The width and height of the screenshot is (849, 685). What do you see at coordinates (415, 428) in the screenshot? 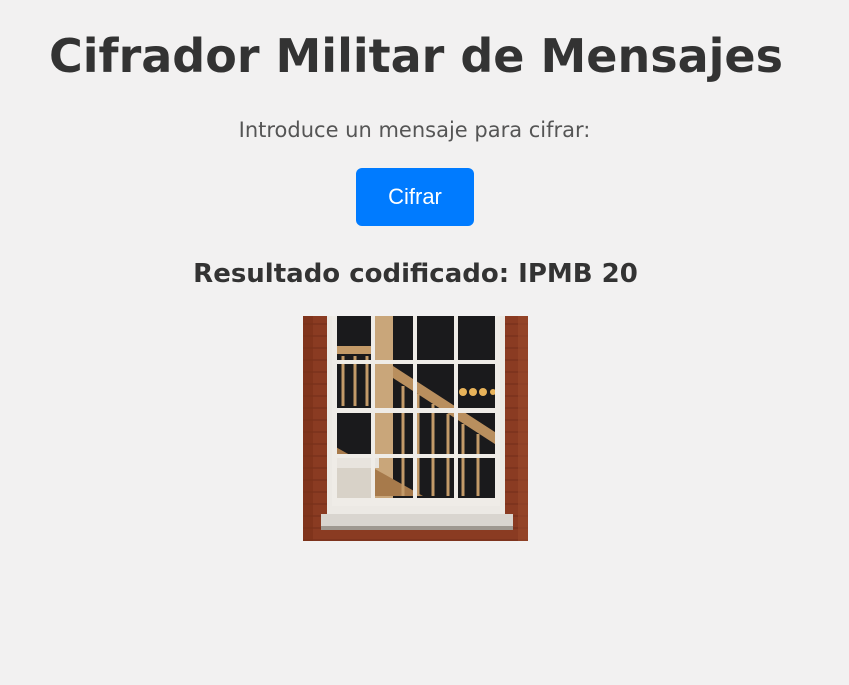
I see `window-staircase-image` at bounding box center [415, 428].